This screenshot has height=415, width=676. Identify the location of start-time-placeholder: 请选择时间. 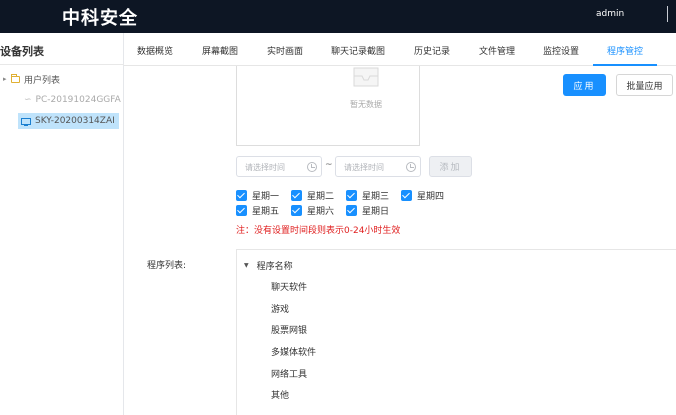
(265, 167).